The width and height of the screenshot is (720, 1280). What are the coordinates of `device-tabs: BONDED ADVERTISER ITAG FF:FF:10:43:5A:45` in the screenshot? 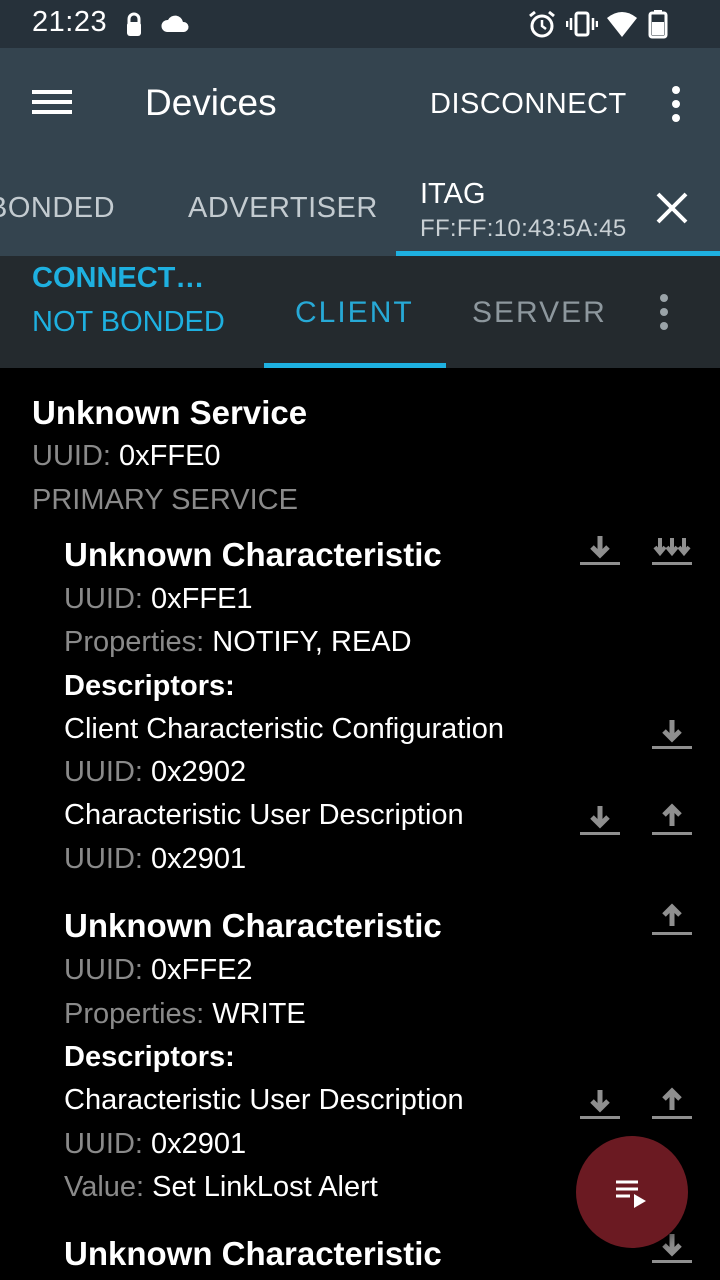 It's located at (360, 208).